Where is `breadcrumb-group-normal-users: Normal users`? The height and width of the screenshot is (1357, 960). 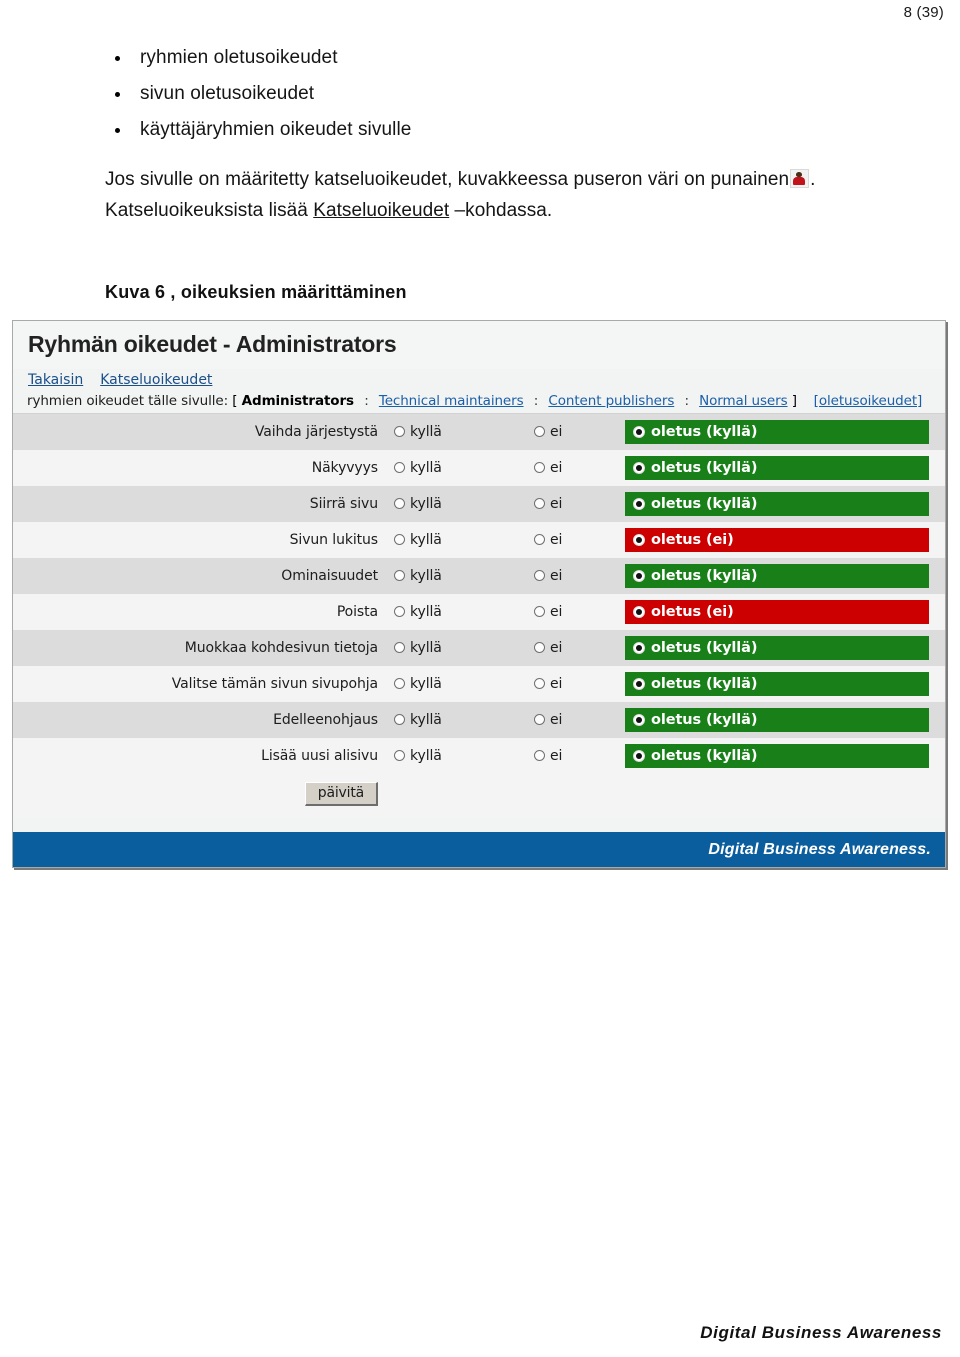
breadcrumb-group-normal-users: Normal users is located at coordinates (743, 401).